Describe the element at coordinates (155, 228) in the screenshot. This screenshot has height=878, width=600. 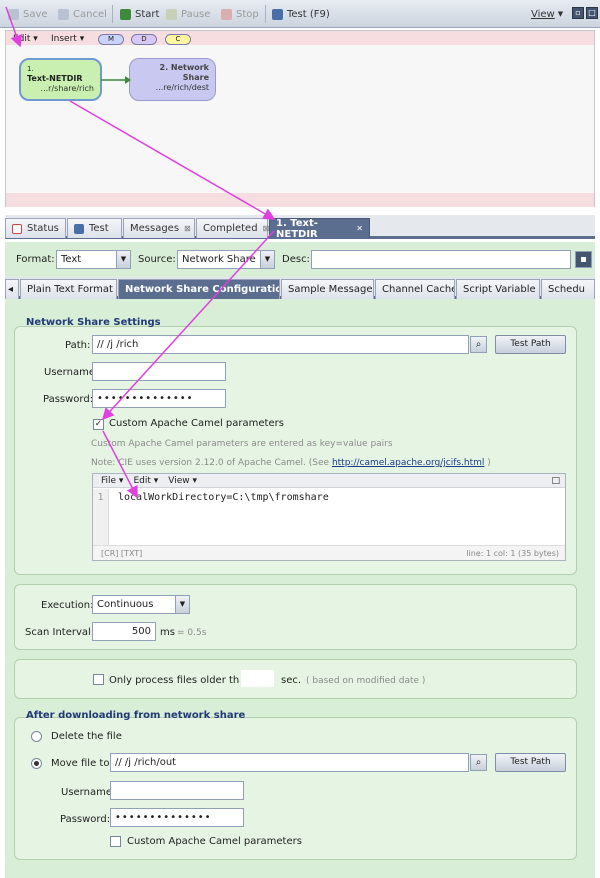
I see `tab-label: Messages` at that location.